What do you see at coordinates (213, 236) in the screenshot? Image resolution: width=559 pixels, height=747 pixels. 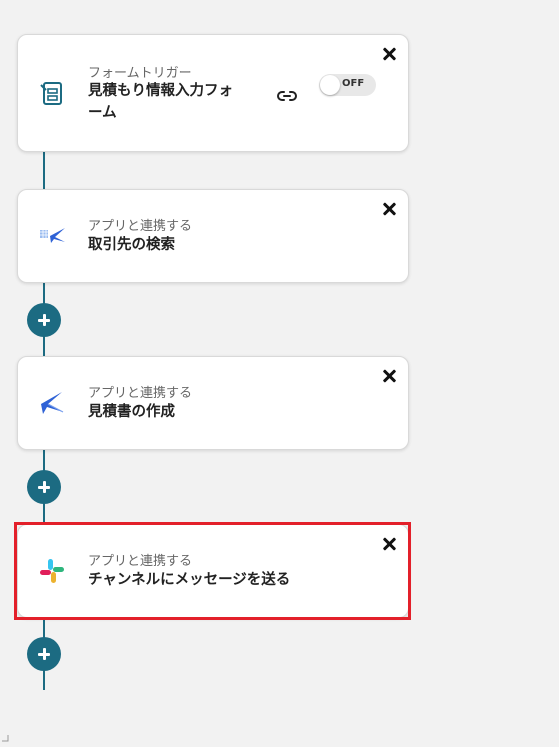 I see `flow-step-search-client: アプリと連携する 取引先の検索` at bounding box center [213, 236].